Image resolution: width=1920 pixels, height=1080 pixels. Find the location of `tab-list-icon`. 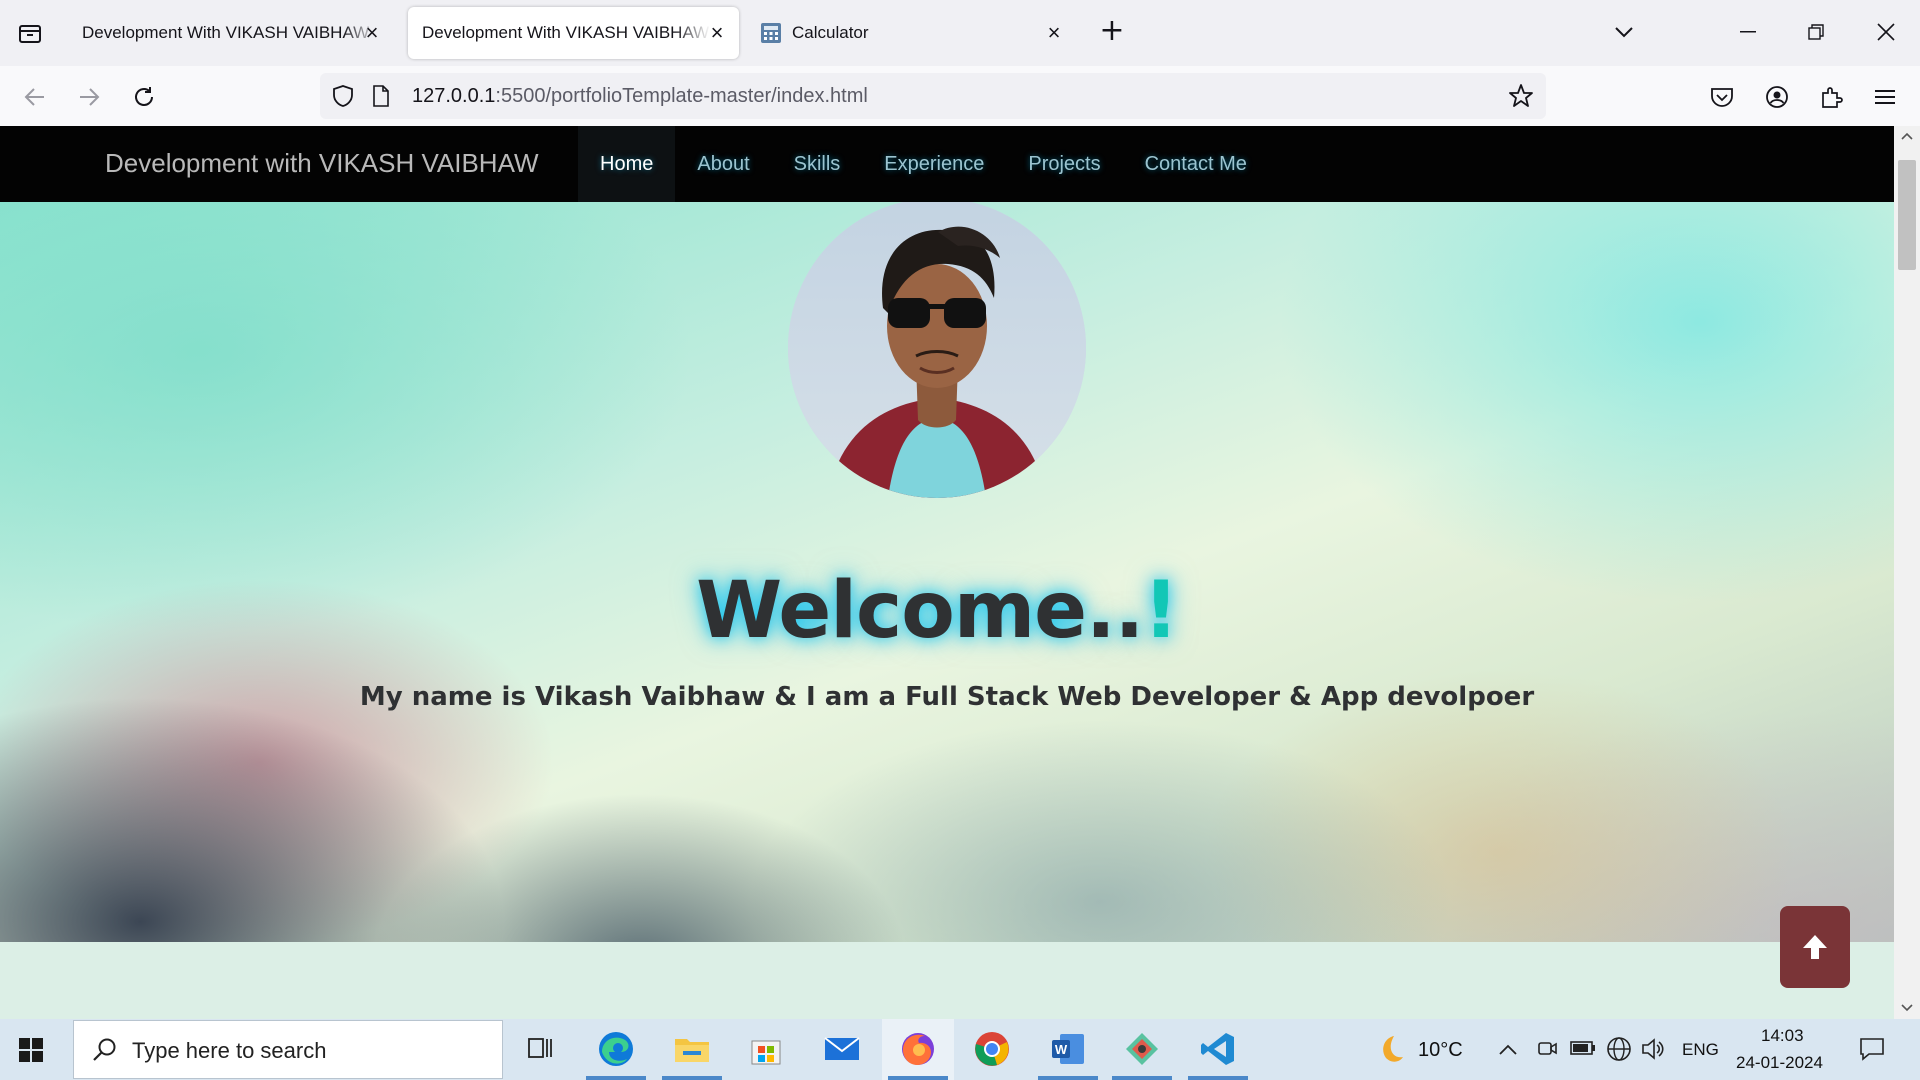

tab-list-icon is located at coordinates (30, 33).